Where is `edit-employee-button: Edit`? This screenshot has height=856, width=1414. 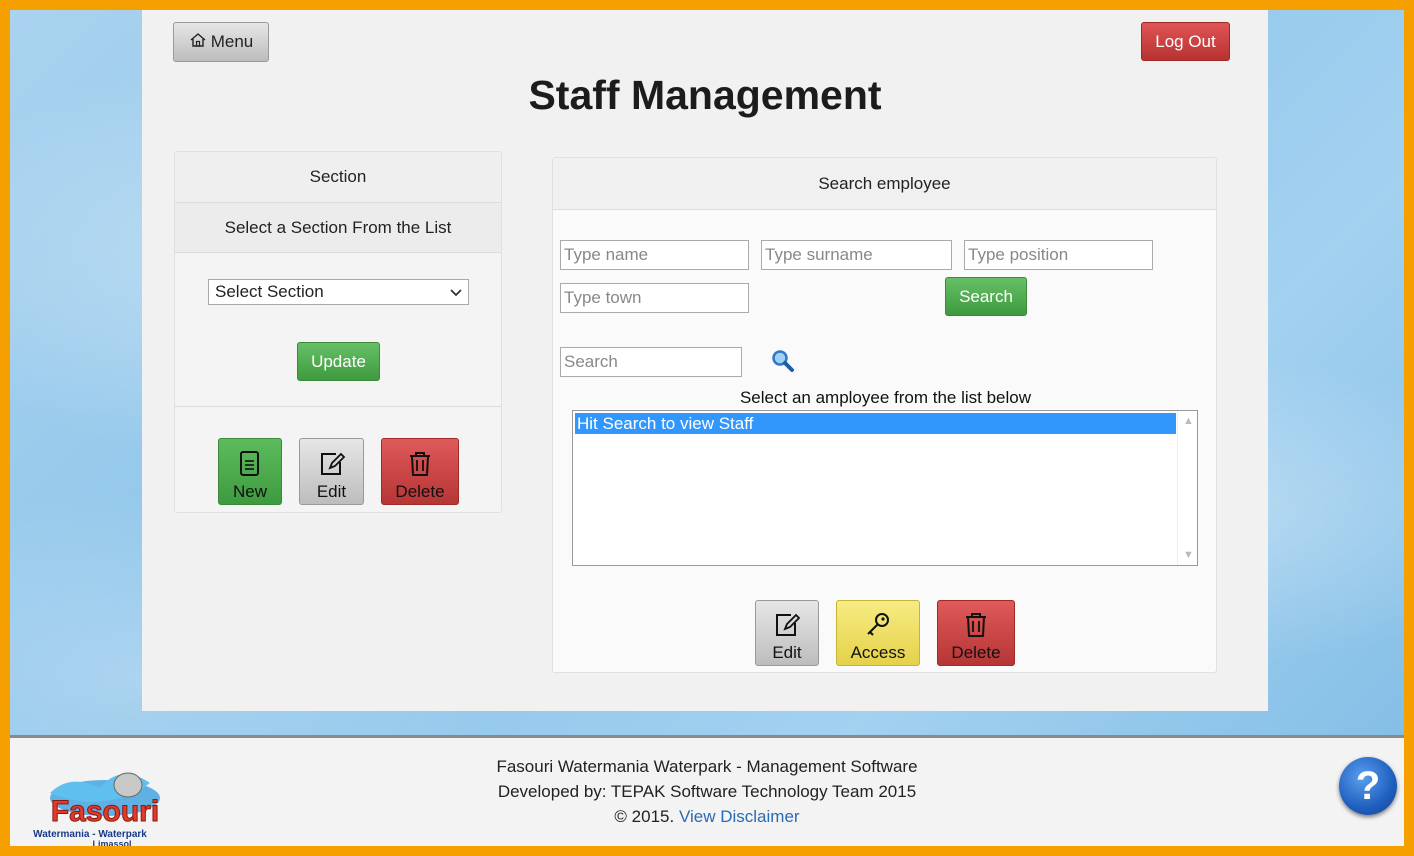
edit-employee-button: Edit is located at coordinates (787, 633).